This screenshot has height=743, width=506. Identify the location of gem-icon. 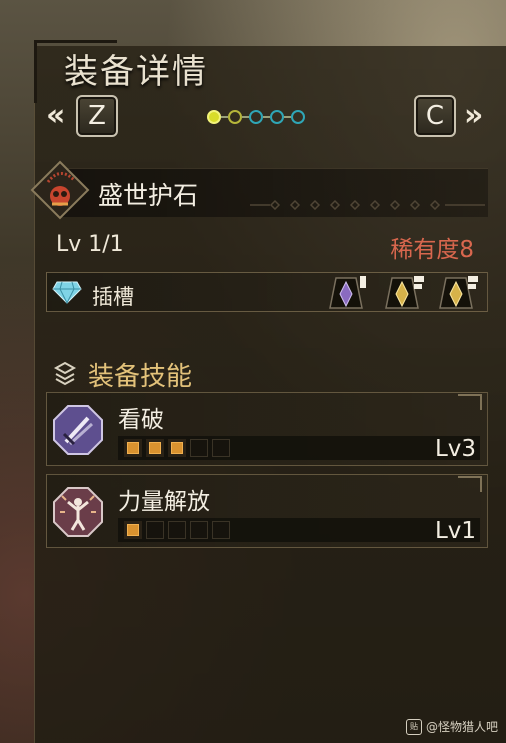
(67, 292).